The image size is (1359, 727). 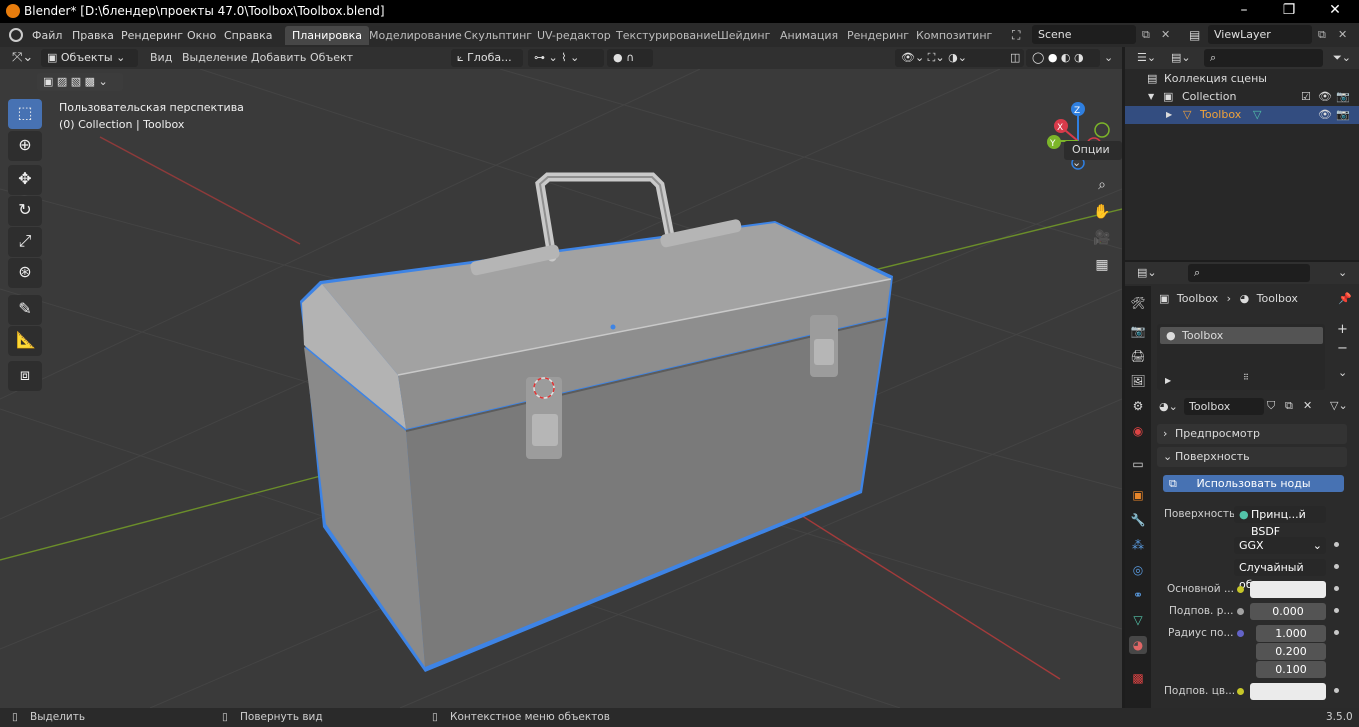 What do you see at coordinates (22, 57) in the screenshot?
I see `editor-type-icon: ⤧⌄` at bounding box center [22, 57].